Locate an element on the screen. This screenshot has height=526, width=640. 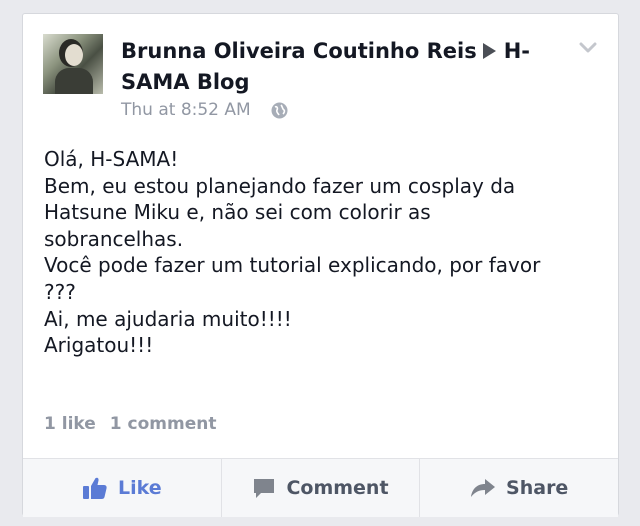
message-line: Ai, me ajudaria muito!!!! is located at coordinates (168, 318).